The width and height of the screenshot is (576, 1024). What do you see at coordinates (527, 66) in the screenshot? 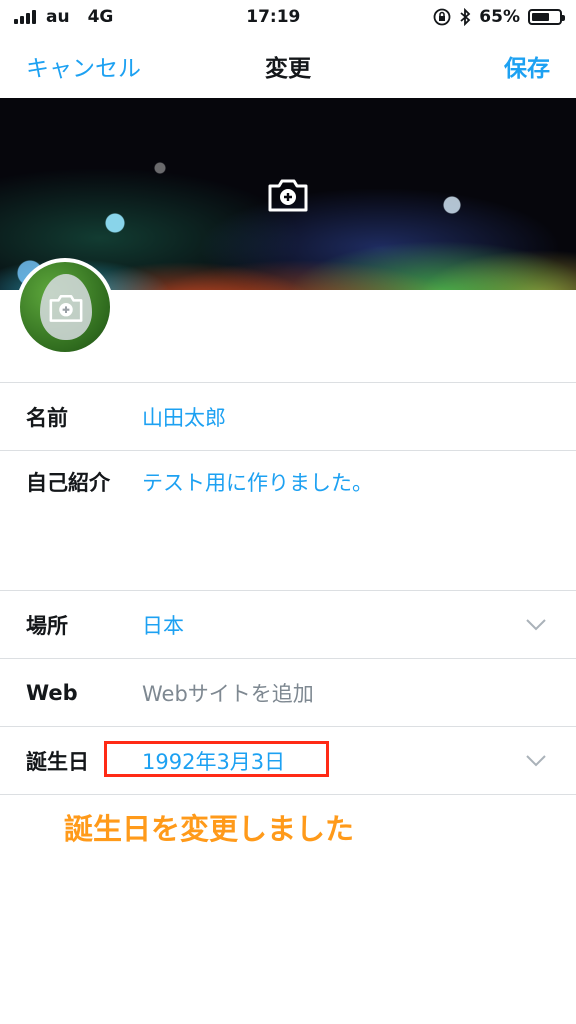
I see `save-button: 保存` at bounding box center [527, 66].